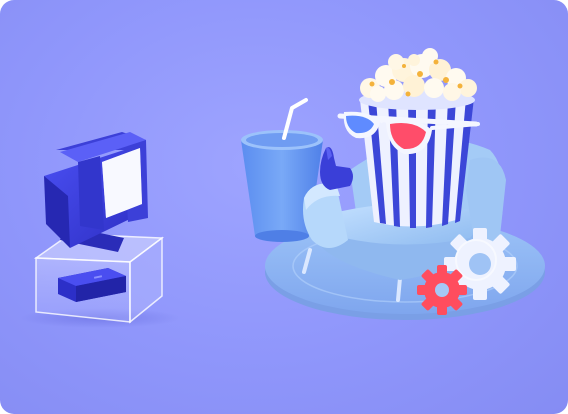  Describe the element at coordinates (96, 192) in the screenshot. I see `tv-icon` at that location.